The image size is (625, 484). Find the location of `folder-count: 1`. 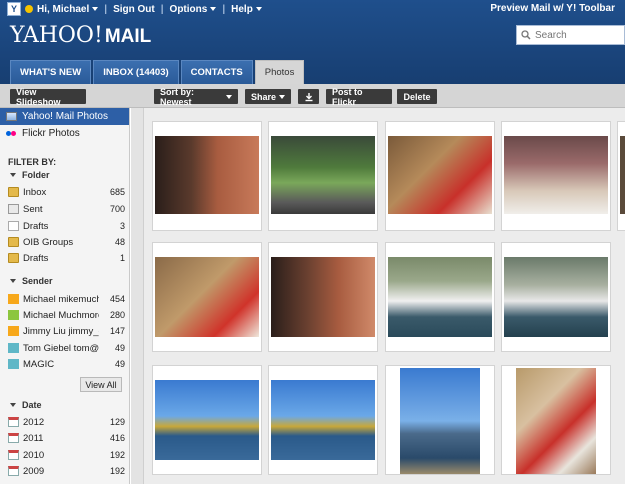

folder-count: 1 is located at coordinates (122, 258).